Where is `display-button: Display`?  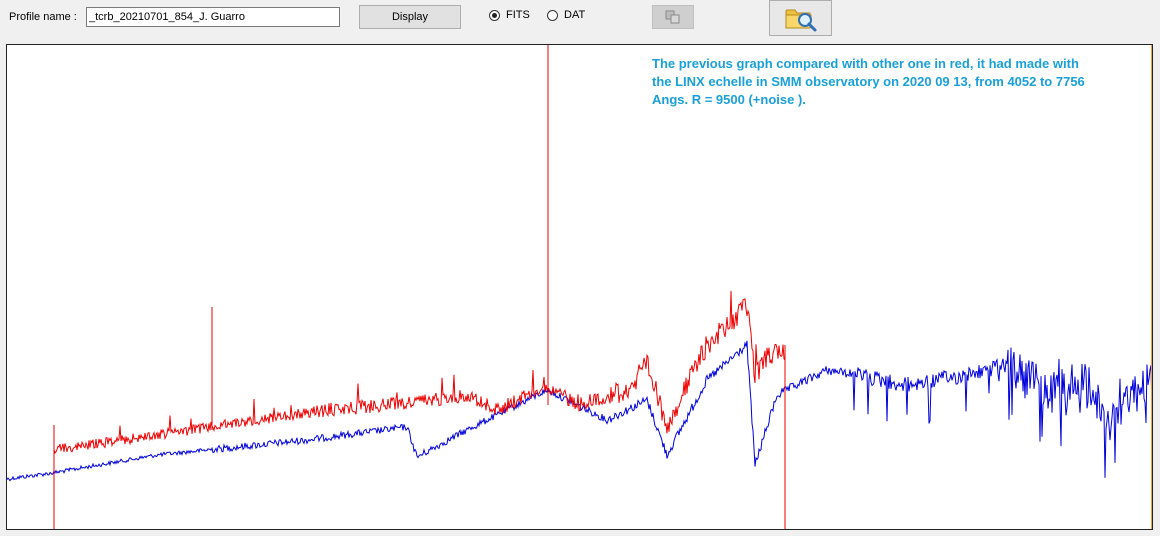
display-button: Display is located at coordinates (410, 17).